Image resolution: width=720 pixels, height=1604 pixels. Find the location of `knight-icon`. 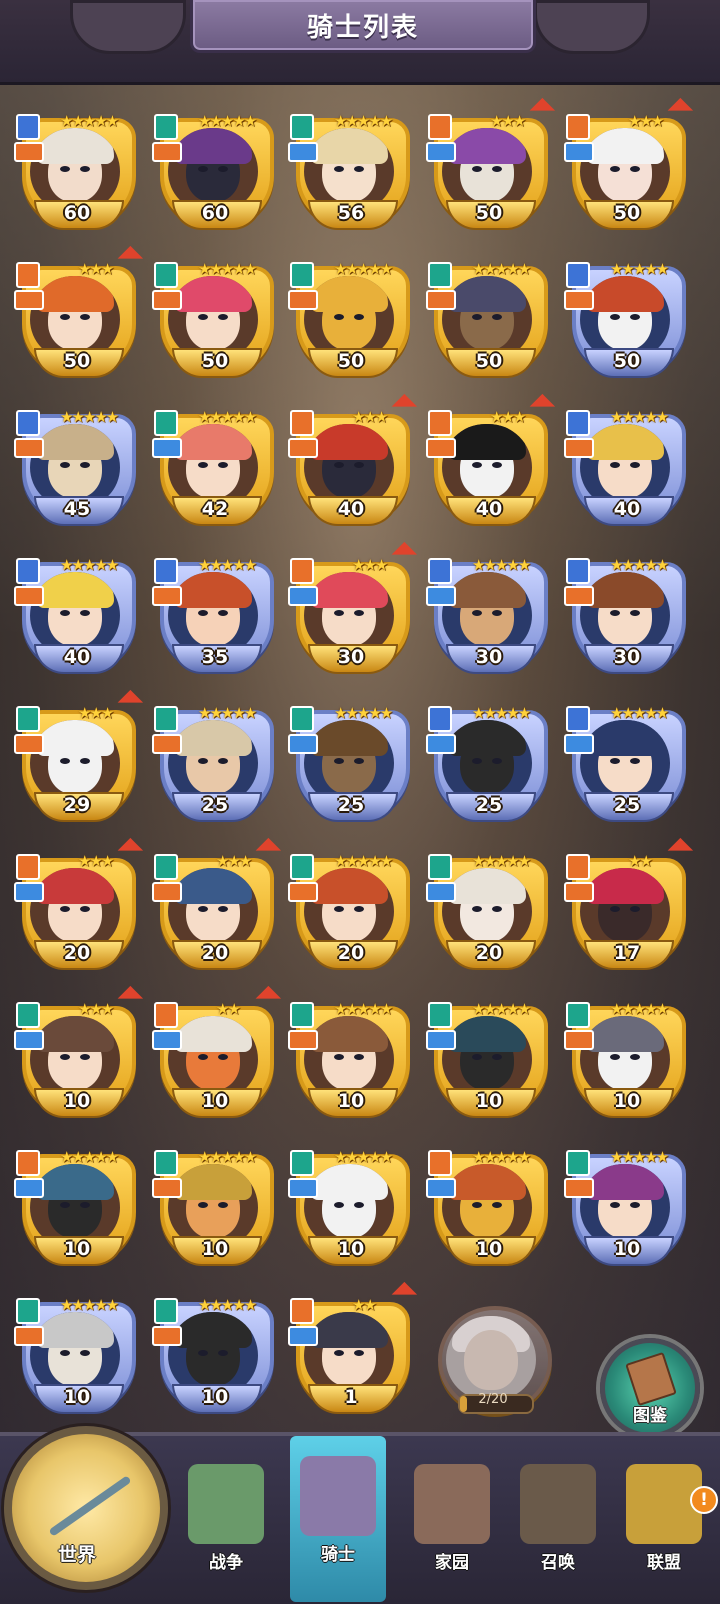

knight-icon is located at coordinates (338, 1496).